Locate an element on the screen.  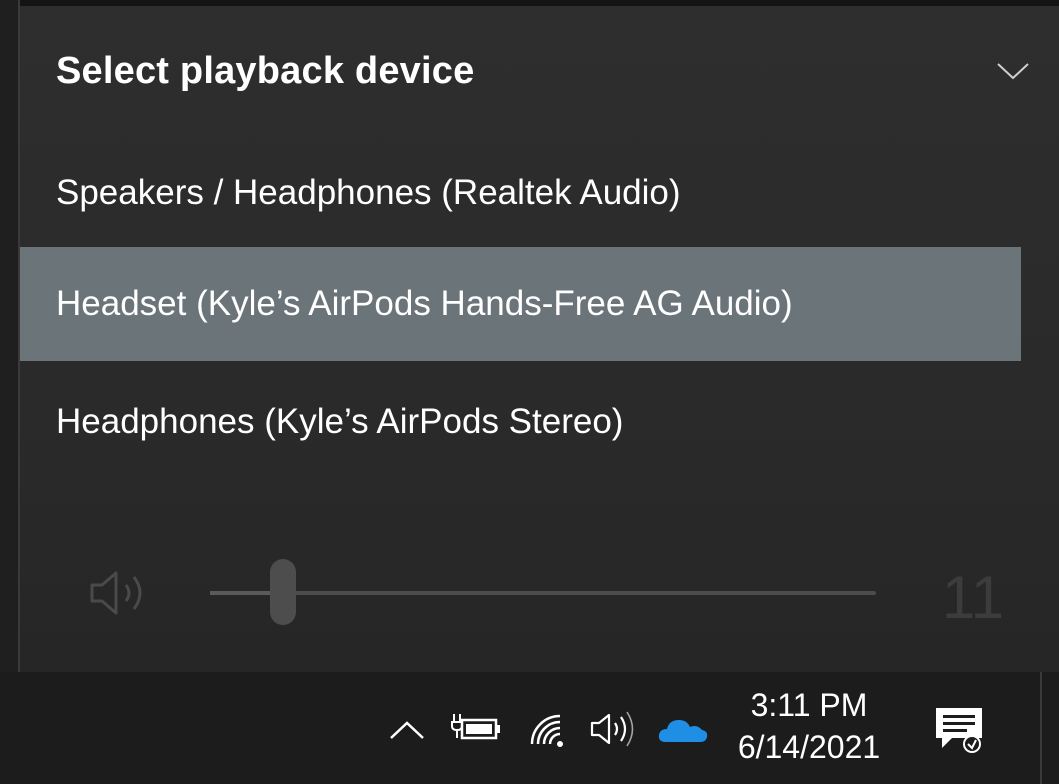
clock-time: 3:11 PM is located at coordinates (809, 705).